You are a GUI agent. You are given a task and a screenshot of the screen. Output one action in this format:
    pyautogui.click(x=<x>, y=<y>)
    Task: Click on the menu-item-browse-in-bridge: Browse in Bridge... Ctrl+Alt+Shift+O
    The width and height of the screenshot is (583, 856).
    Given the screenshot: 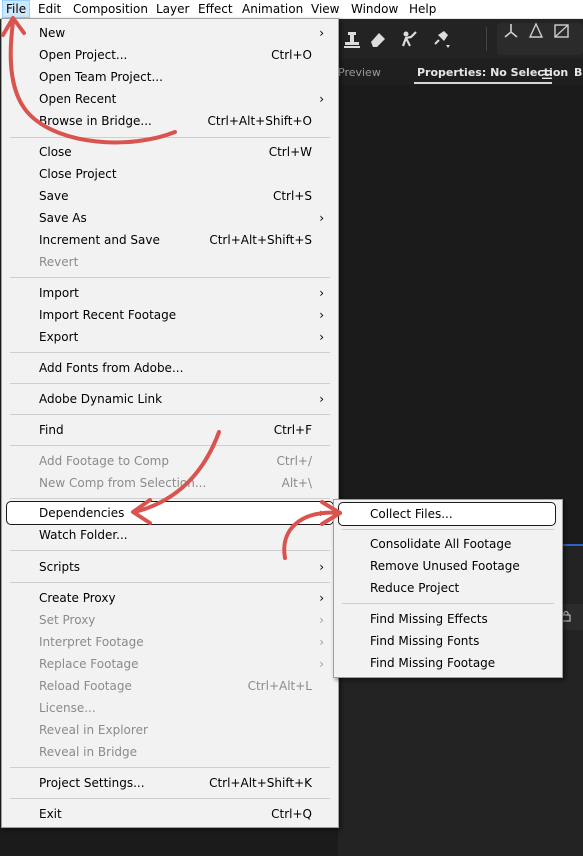 What is the action you would take?
    pyautogui.click(x=170, y=121)
    